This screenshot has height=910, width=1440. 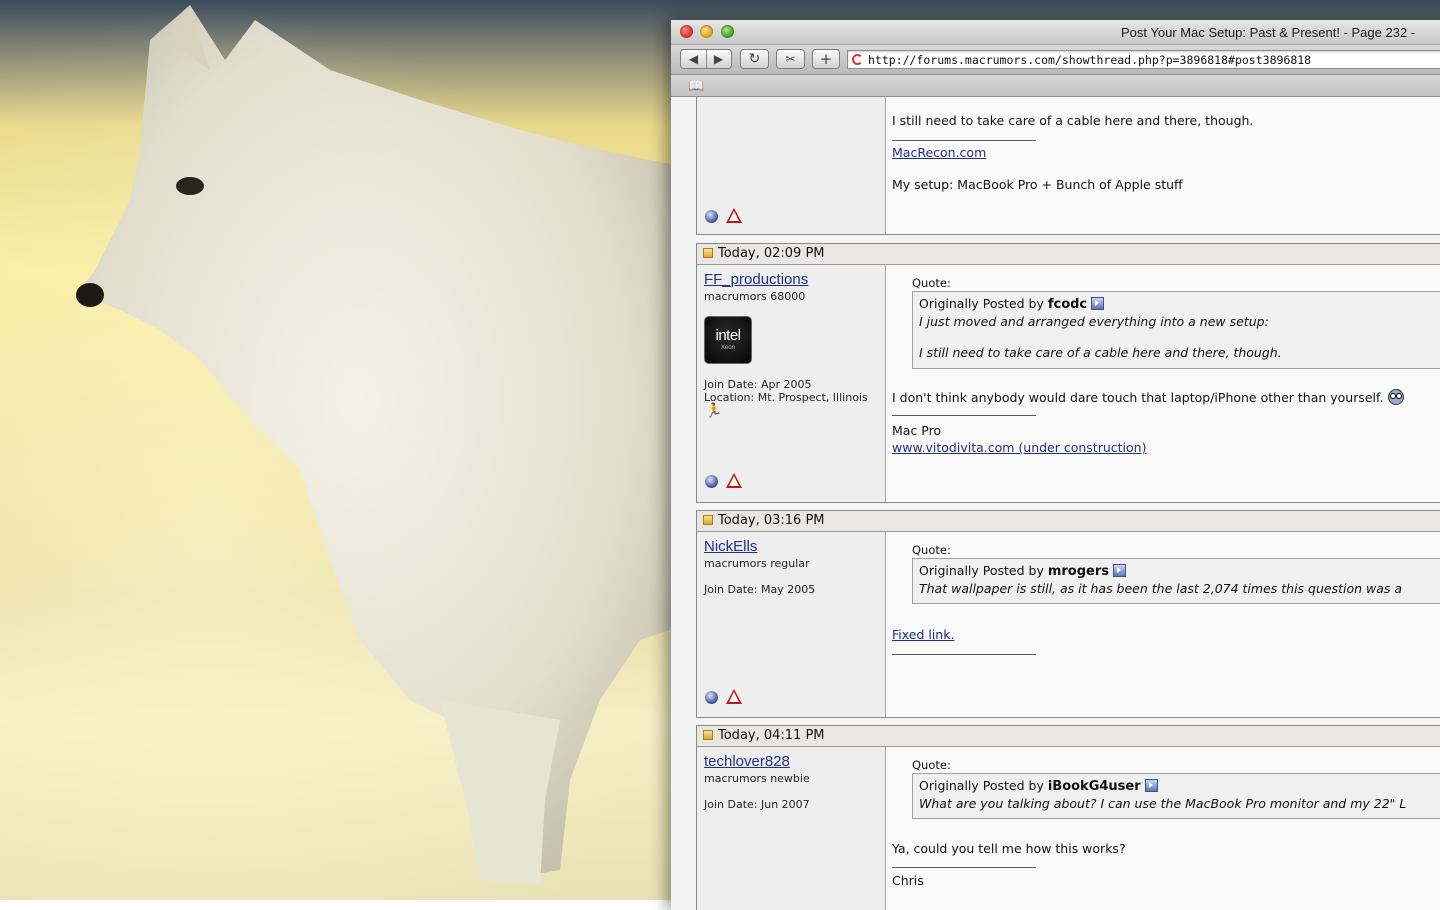 What do you see at coordinates (754, 59) in the screenshot?
I see `reload-button: ↻` at bounding box center [754, 59].